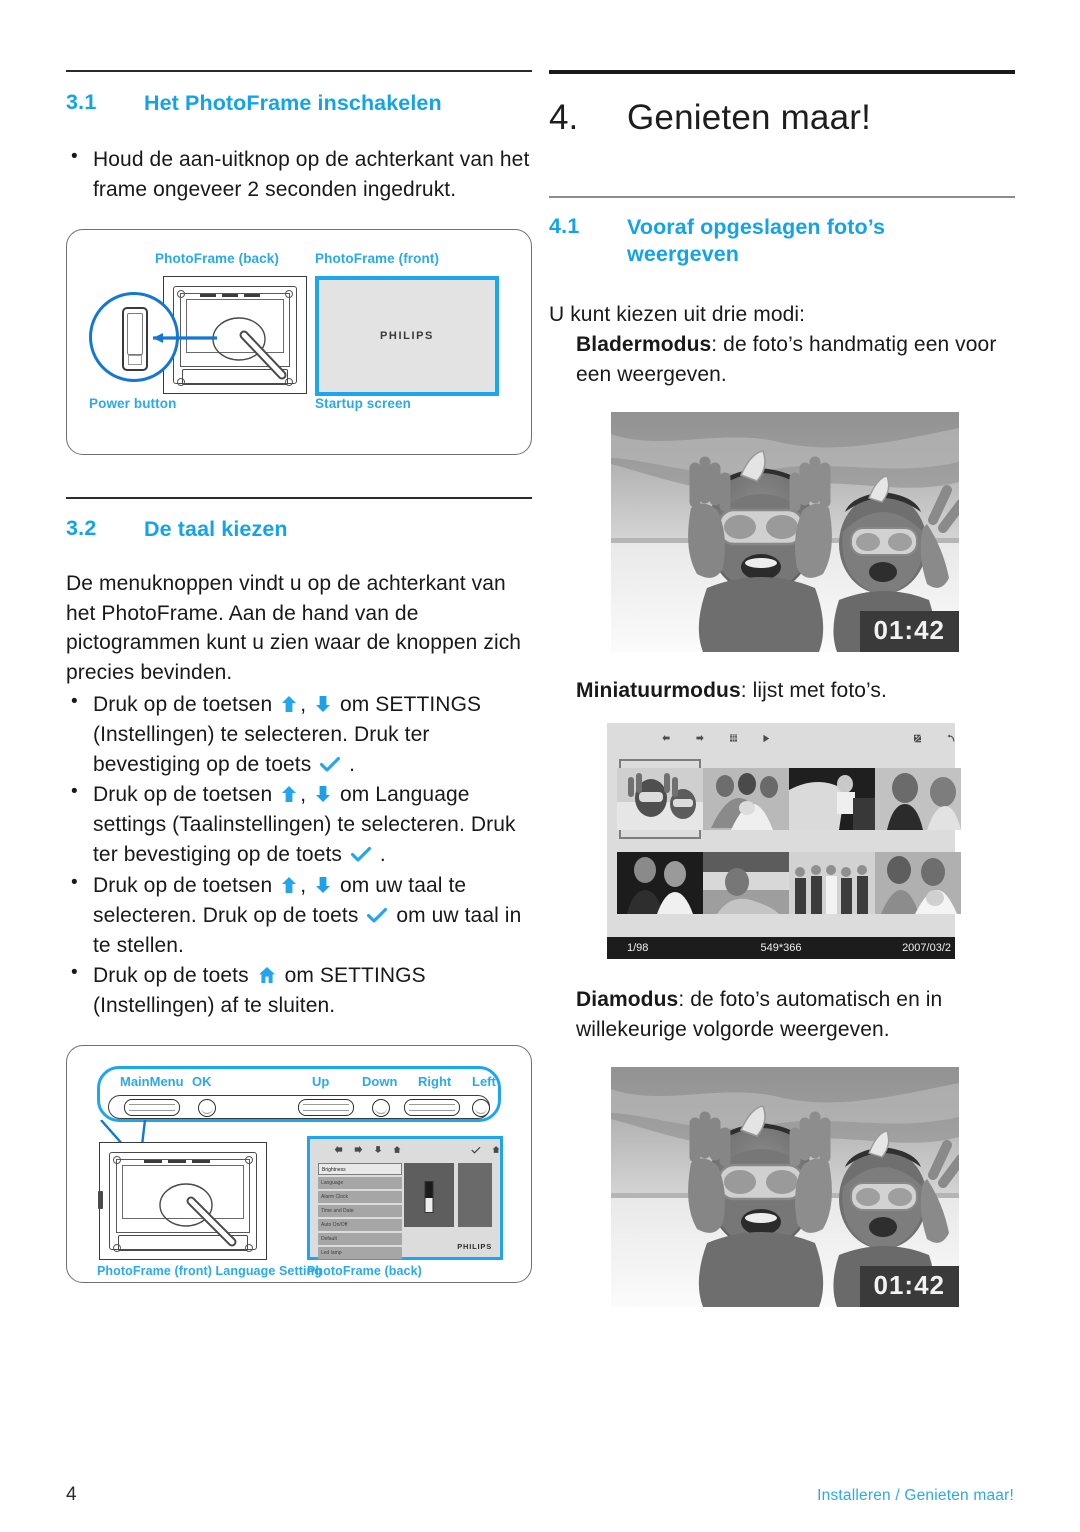  Describe the element at coordinates (81, 527) in the screenshot. I see `heading-3-2-number: 3.2` at that location.